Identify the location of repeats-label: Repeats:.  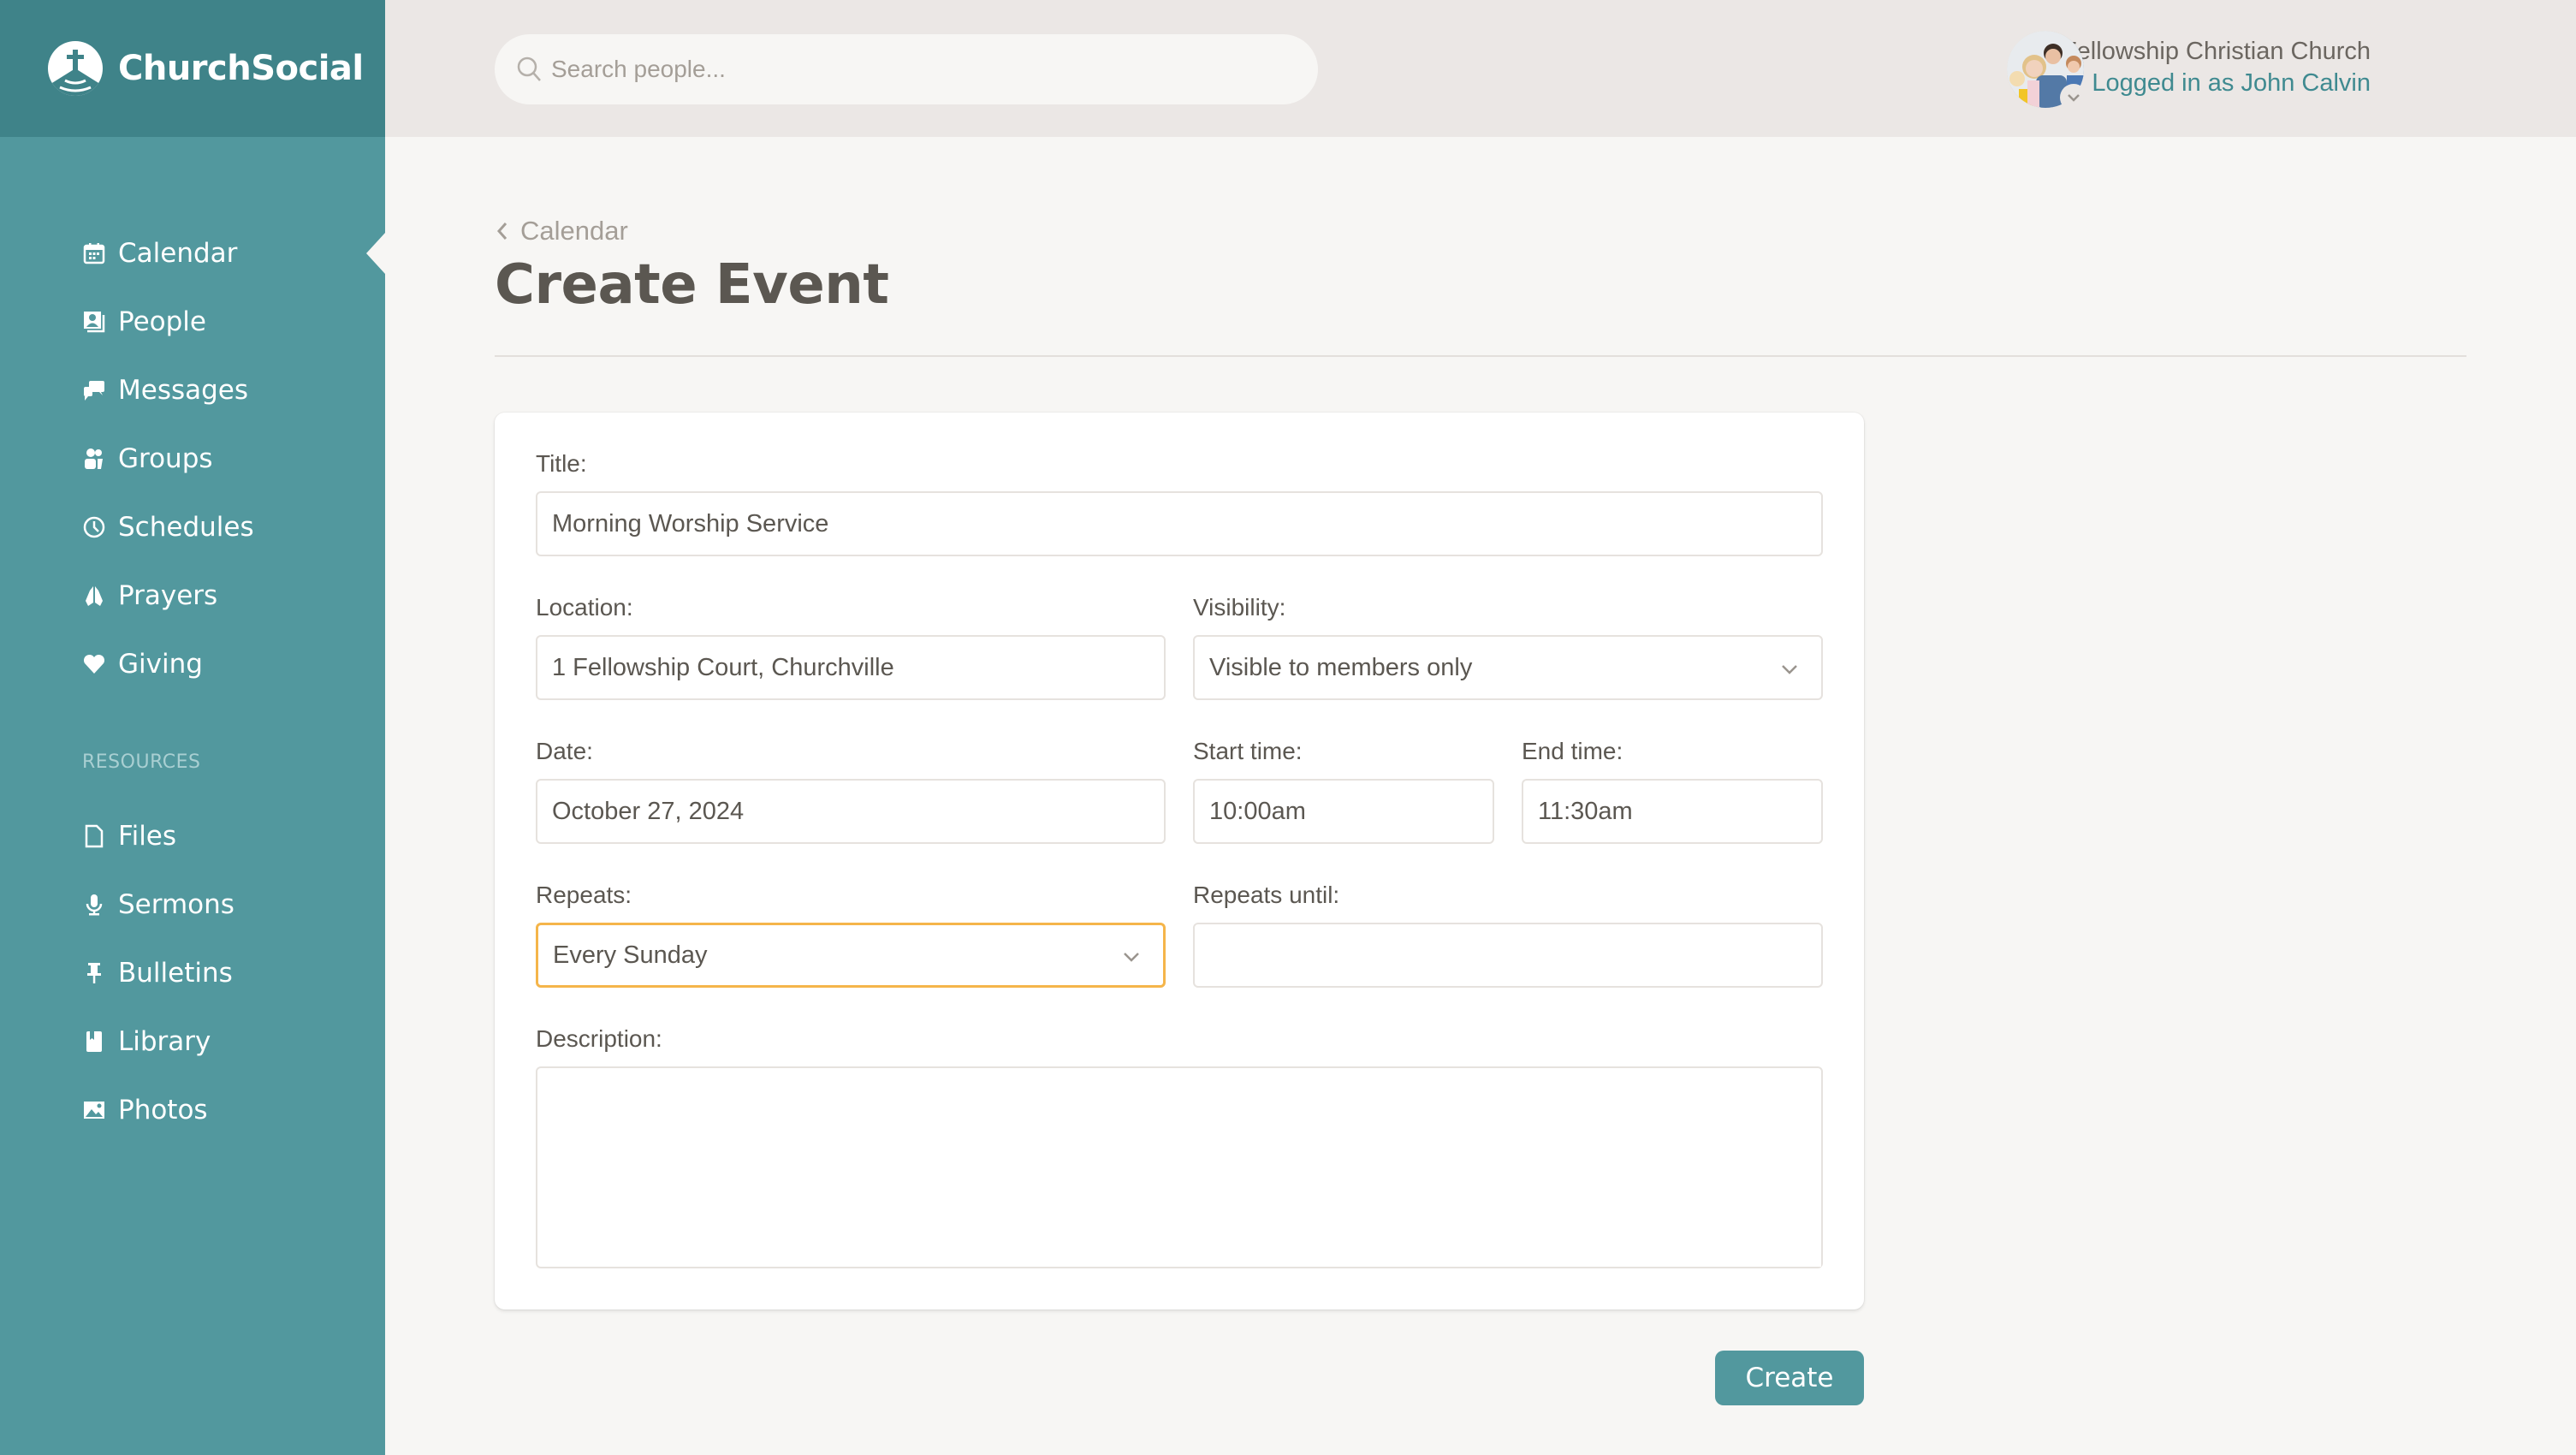
(584, 895).